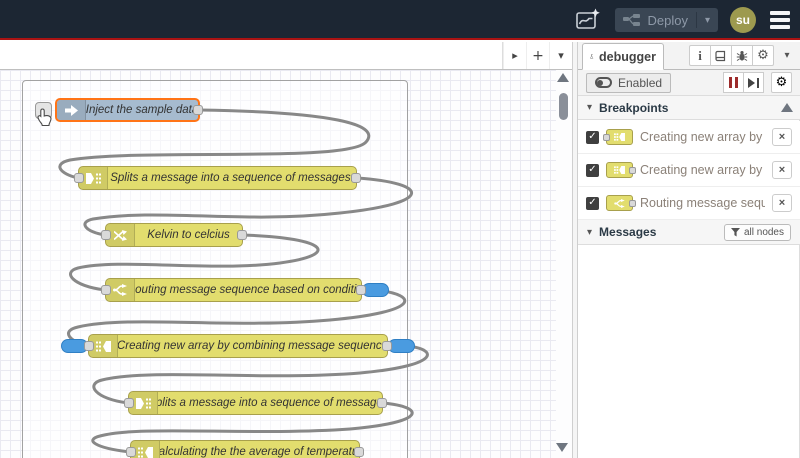 This screenshot has width=800, height=458. What do you see at coordinates (743, 20) in the screenshot?
I see `user-avatar: su` at bounding box center [743, 20].